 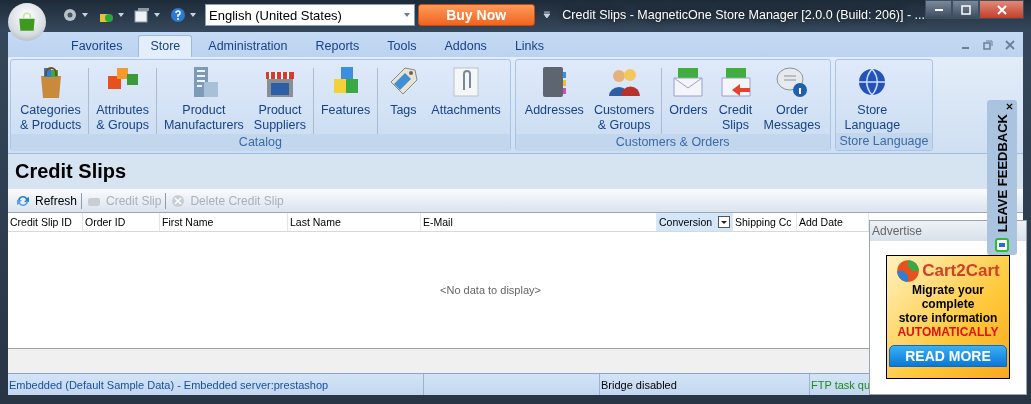 I want to click on status-text: Embedded (Default Sample Data) - Embedded server:prestashop, so click(x=169, y=384).